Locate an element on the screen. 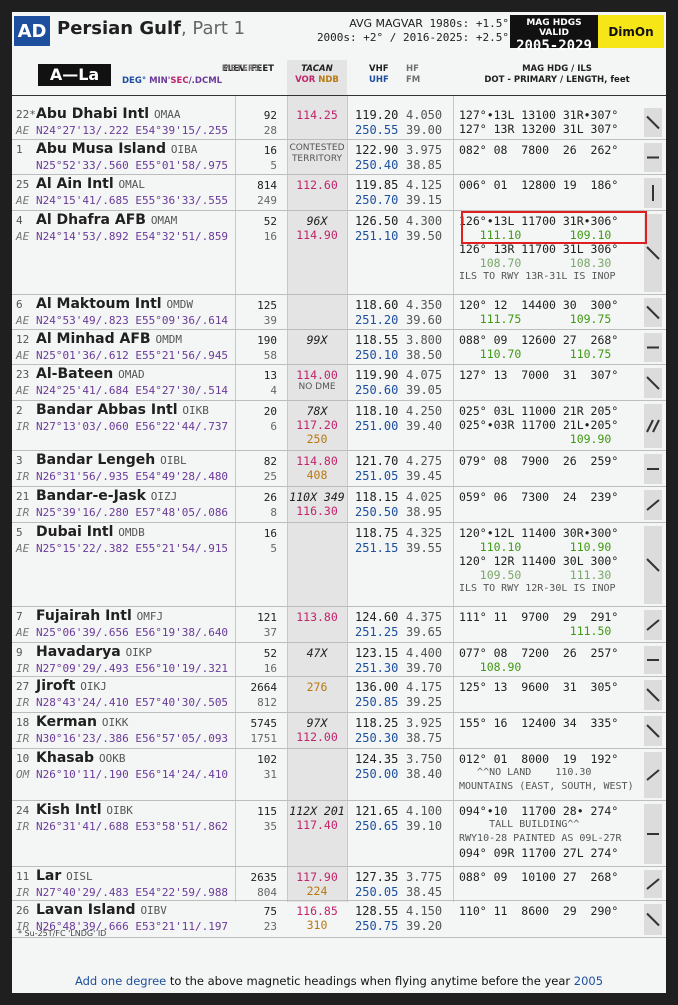 This screenshot has height=1005, width=678. elev-feet: 5745 is located at coordinates (264, 723).